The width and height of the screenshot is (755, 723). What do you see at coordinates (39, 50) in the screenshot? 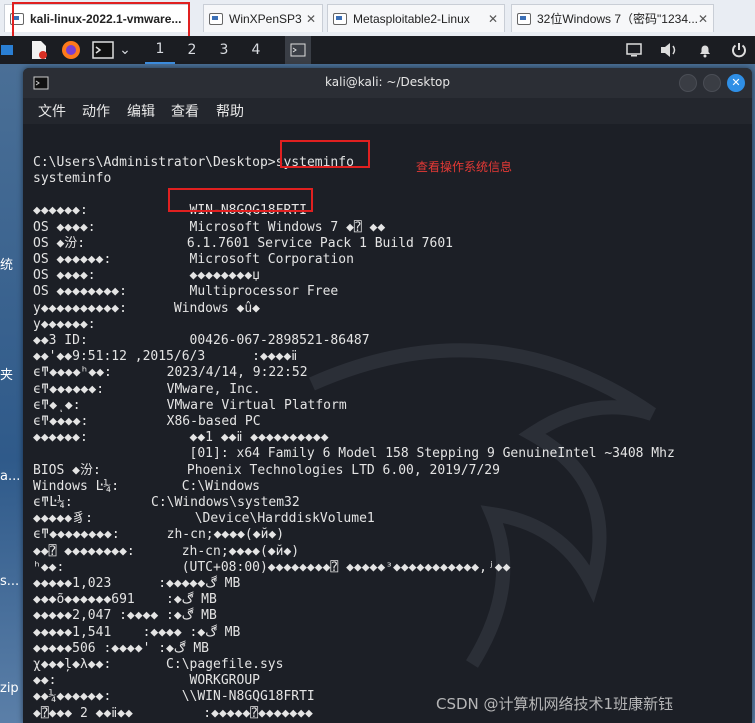
I see `file-icon` at bounding box center [39, 50].